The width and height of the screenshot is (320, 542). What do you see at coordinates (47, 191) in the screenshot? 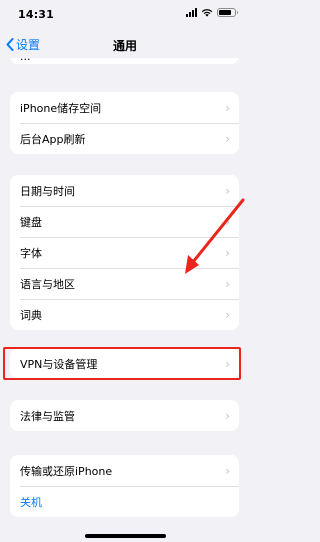
I see `row-label: 日期与时间` at bounding box center [47, 191].